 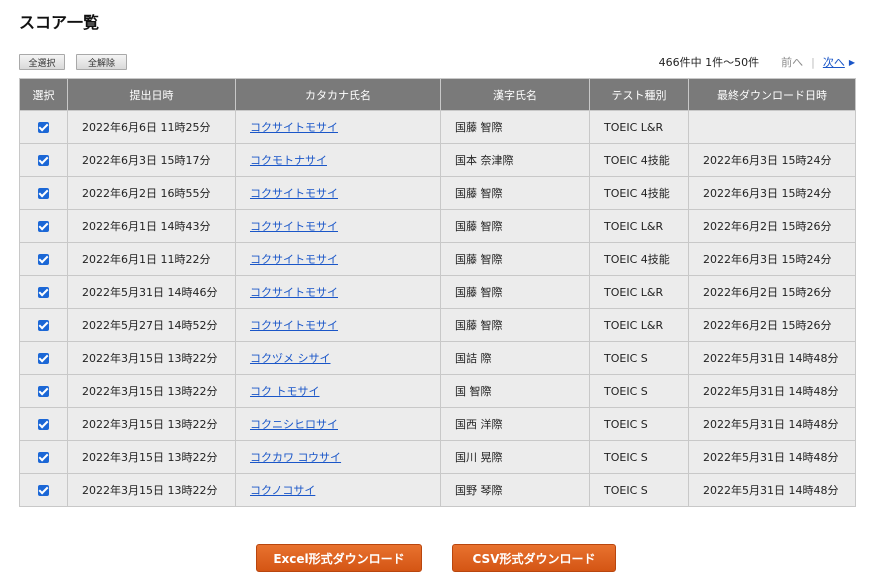 What do you see at coordinates (338, 457) in the screenshot?
I see `kana-name-link: コクカワ コウサイ` at bounding box center [338, 457].